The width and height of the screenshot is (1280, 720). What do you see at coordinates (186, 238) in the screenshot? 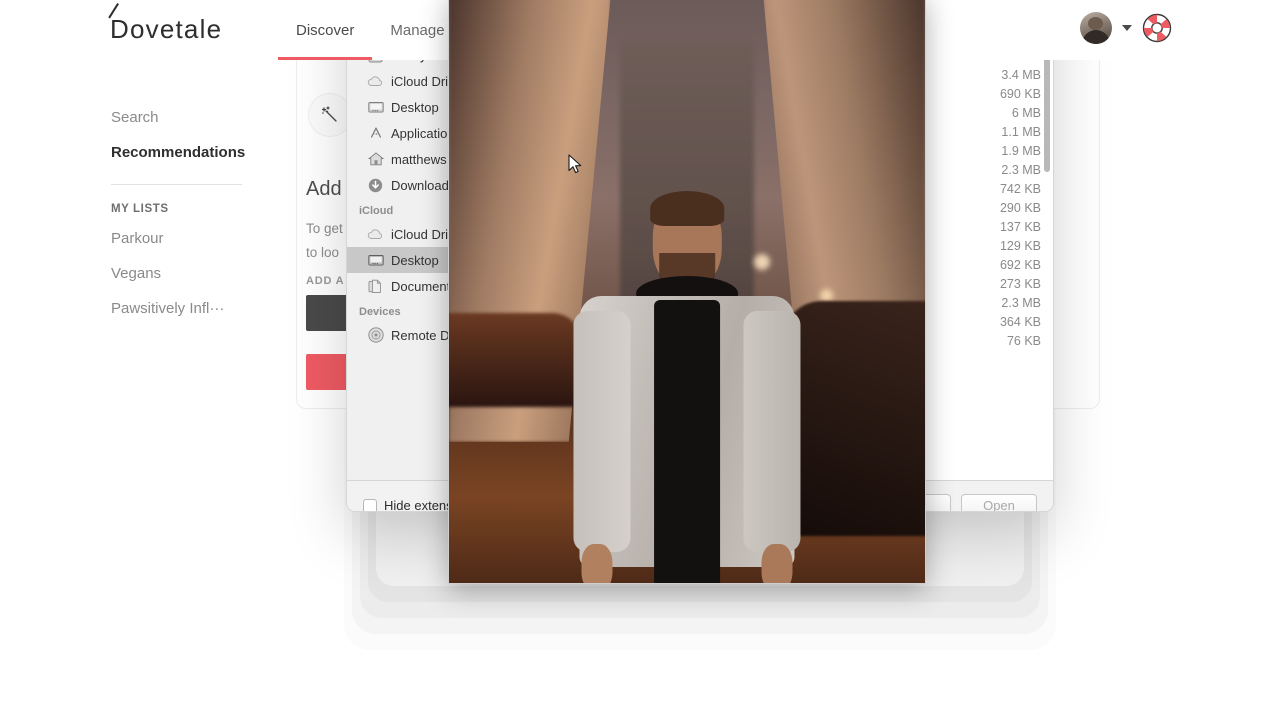
I see `sidebar-item-parkour: Parkour` at bounding box center [186, 238].